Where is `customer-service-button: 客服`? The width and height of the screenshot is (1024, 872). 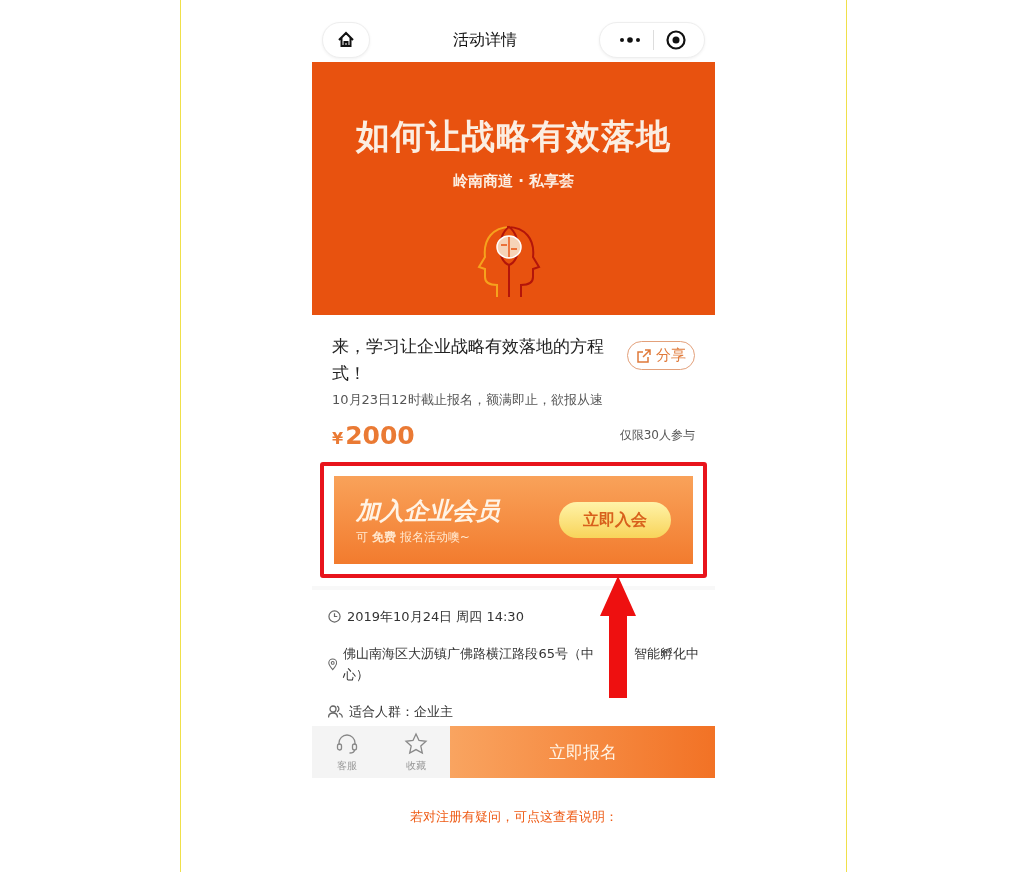
customer-service-button: 客服 is located at coordinates (346, 752).